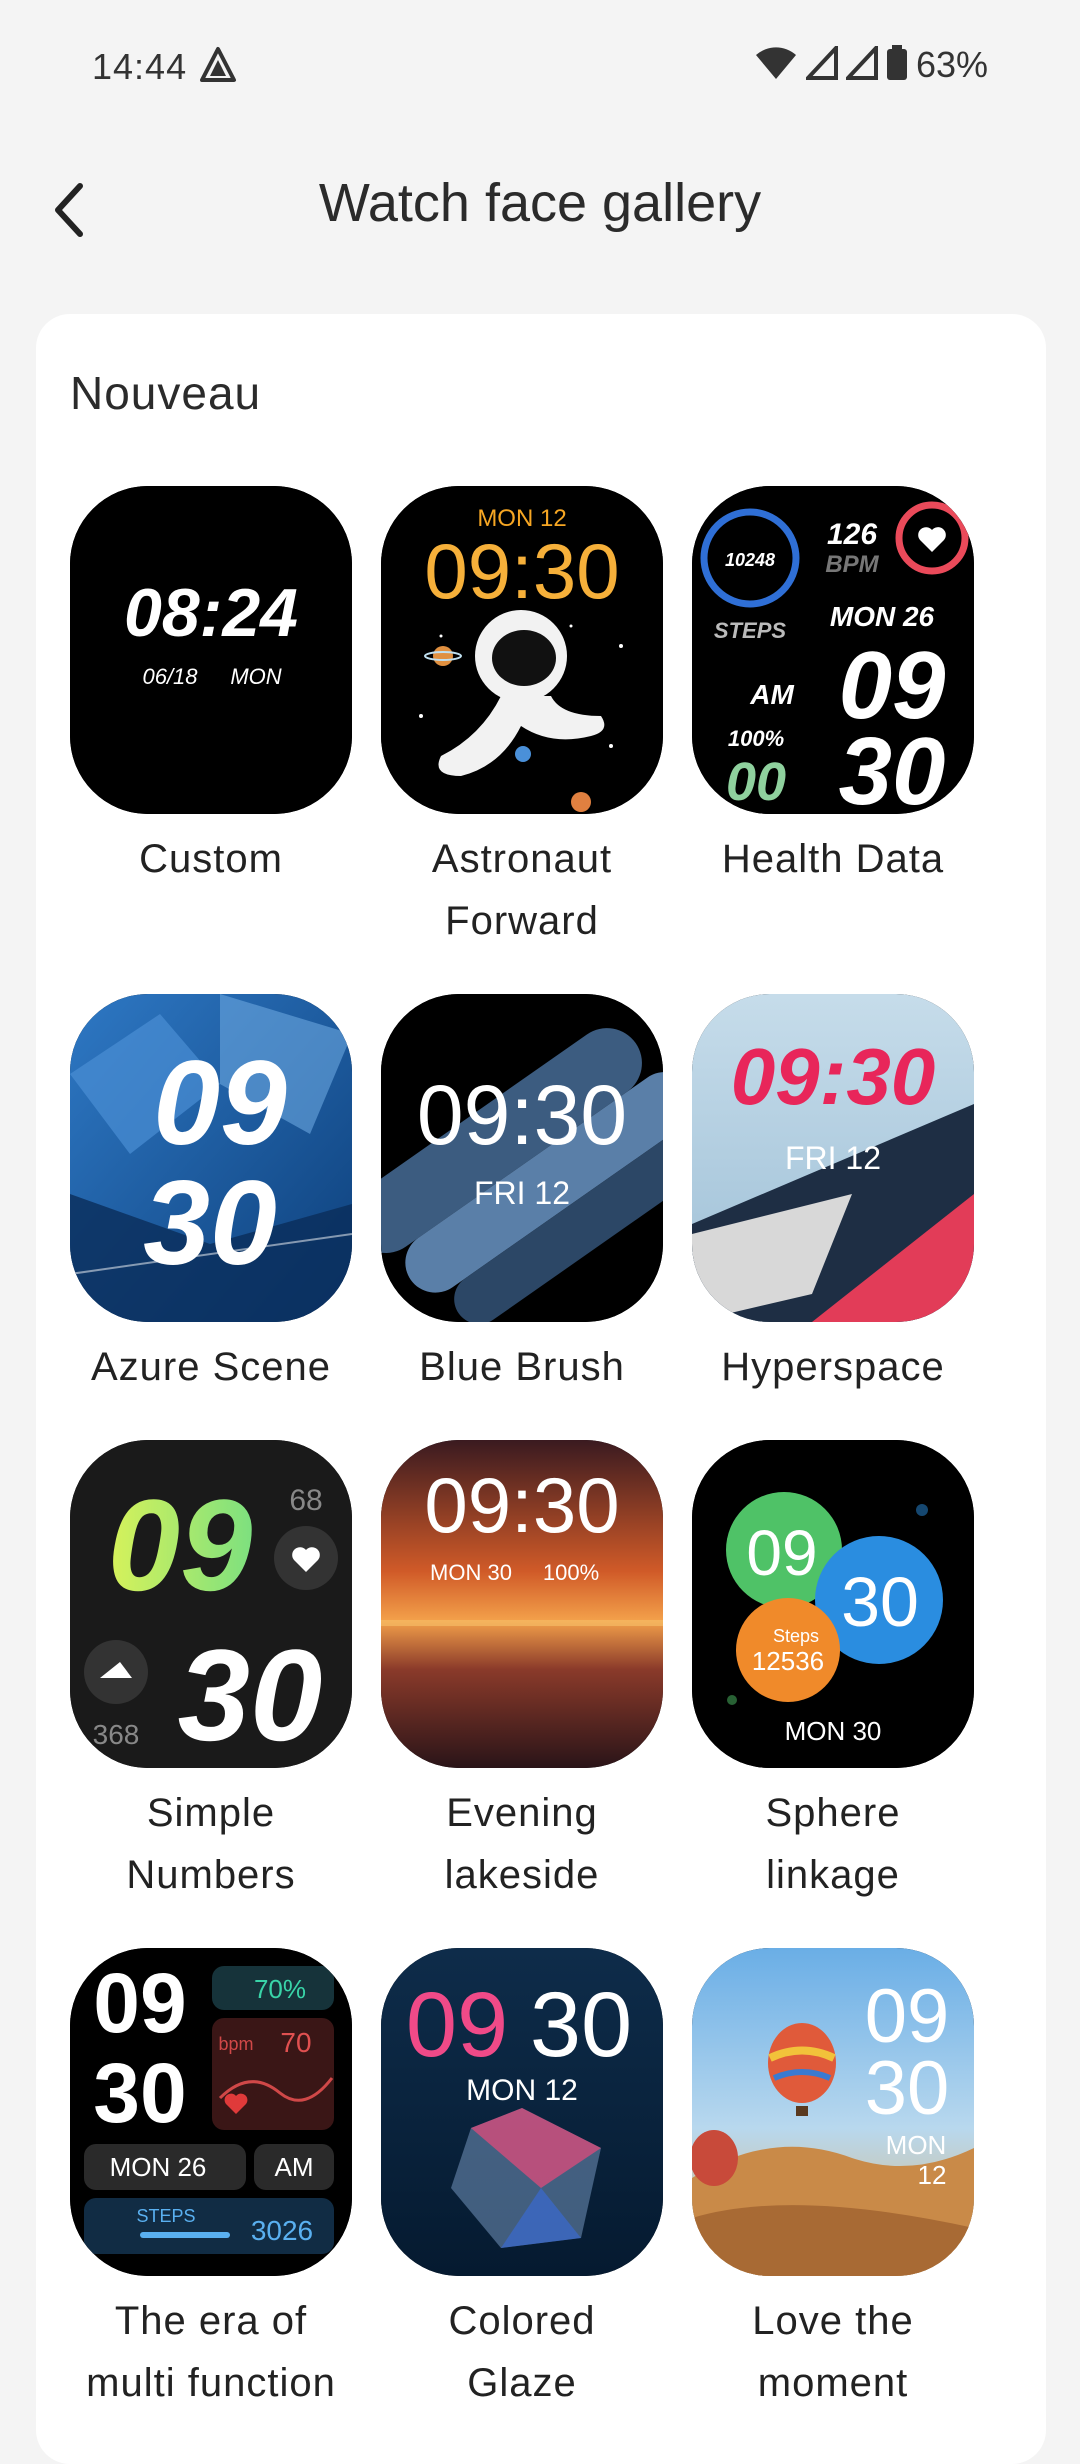  What do you see at coordinates (211, 2352) in the screenshot?
I see `watch-face-name: The era of multi function` at bounding box center [211, 2352].